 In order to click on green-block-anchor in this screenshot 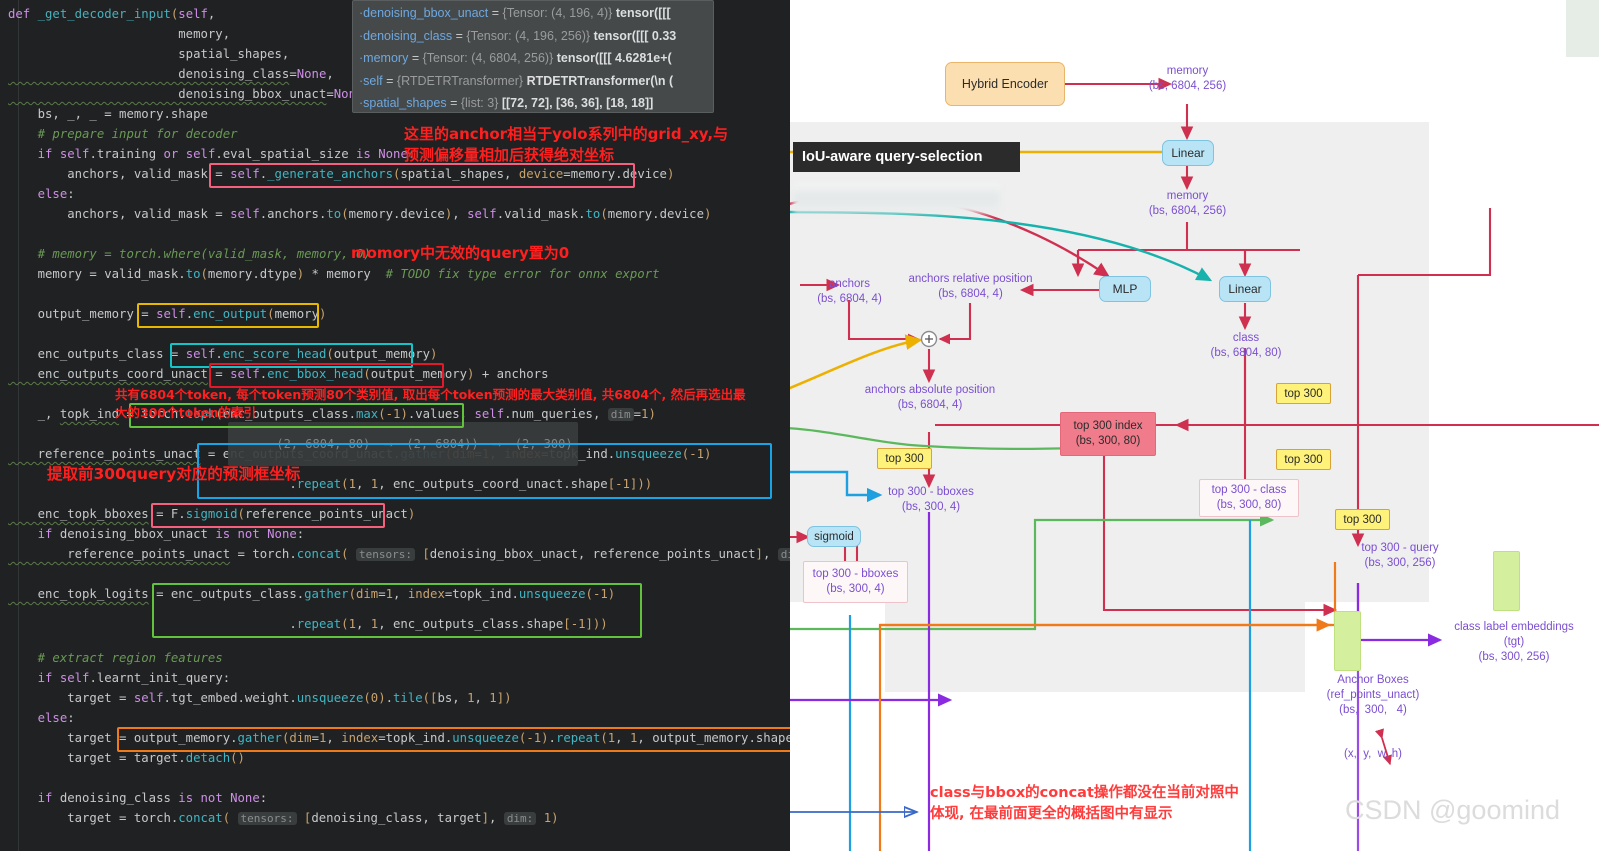, I will do `click(1347, 641)`.